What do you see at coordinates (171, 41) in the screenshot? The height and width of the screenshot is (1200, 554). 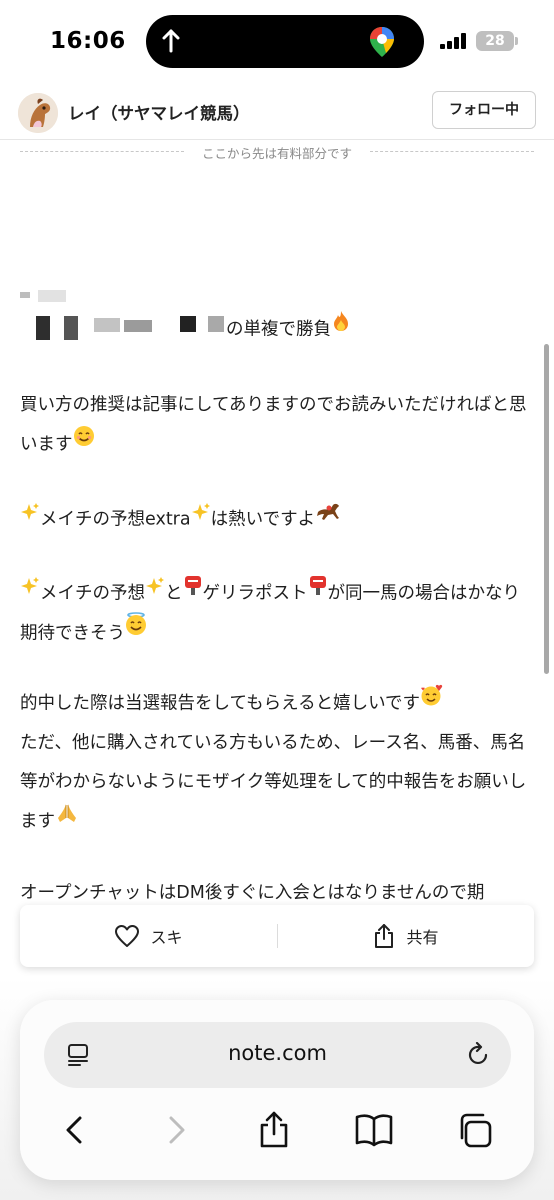 I see `navigation-arrow-icon` at bounding box center [171, 41].